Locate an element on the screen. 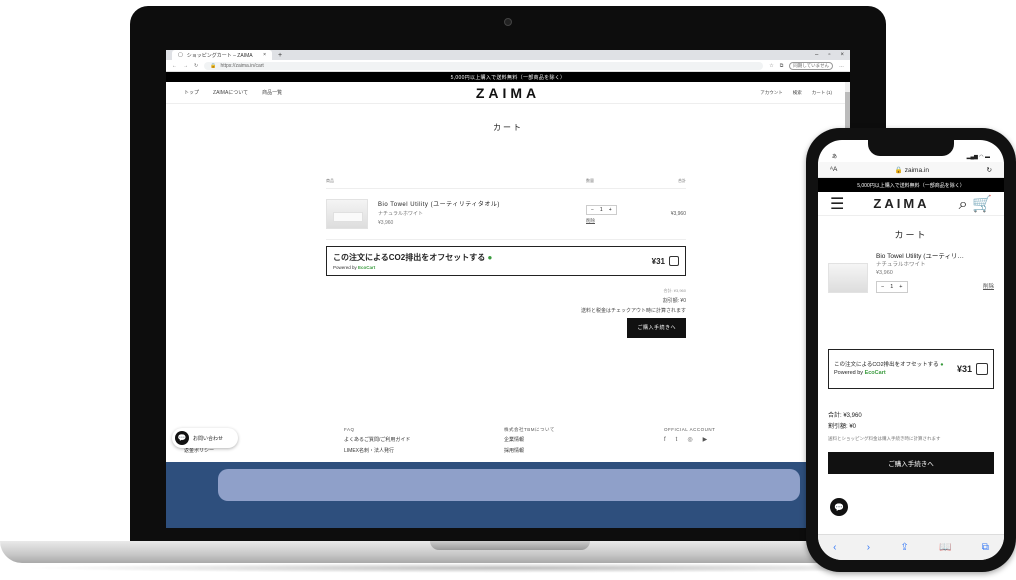 The image size is (1016, 580). url-field: 🔒 https://zaima.in/cart is located at coordinates (484, 65).